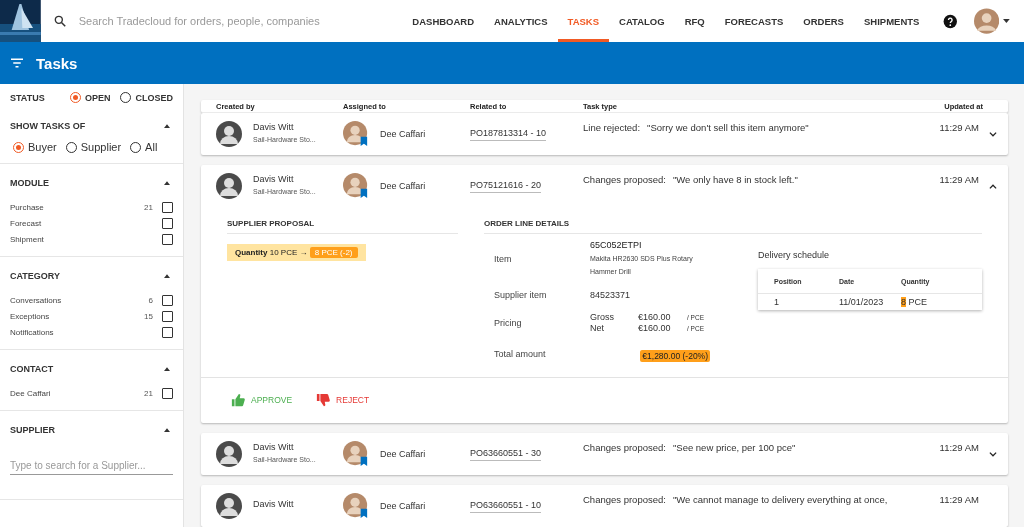 The width and height of the screenshot is (1024, 527). Describe the element at coordinates (616, 245) in the screenshot. I see `item-code: 65C052ETPI` at that location.